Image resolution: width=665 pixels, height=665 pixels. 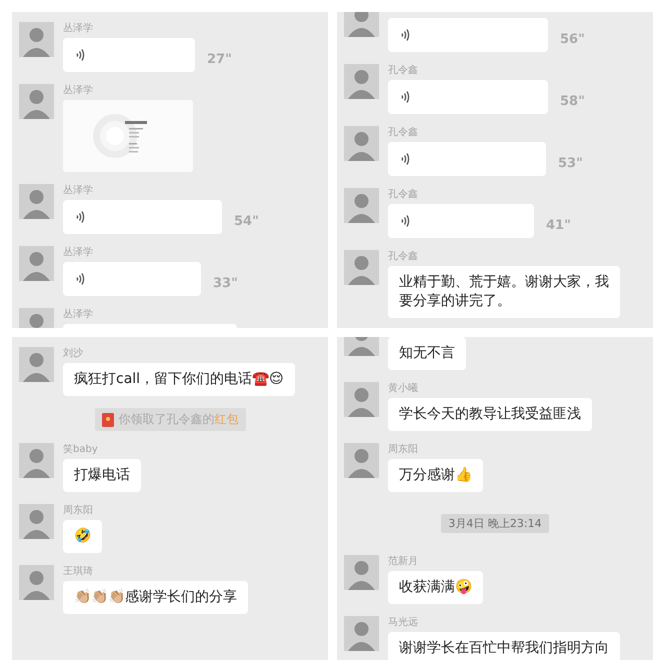 What do you see at coordinates (570, 163) in the screenshot?
I see `voice-duration: 53"` at bounding box center [570, 163].